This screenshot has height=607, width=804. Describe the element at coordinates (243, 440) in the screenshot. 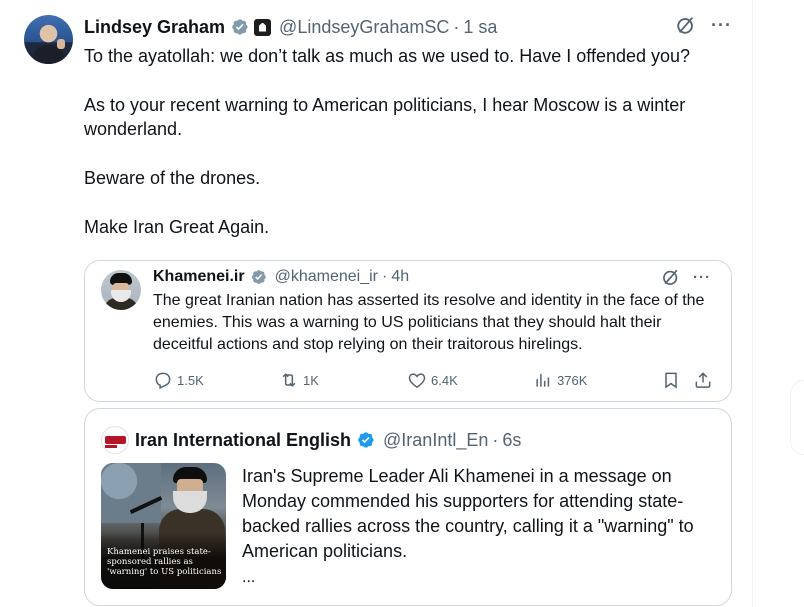

I see `author-name: Iran International English` at that location.